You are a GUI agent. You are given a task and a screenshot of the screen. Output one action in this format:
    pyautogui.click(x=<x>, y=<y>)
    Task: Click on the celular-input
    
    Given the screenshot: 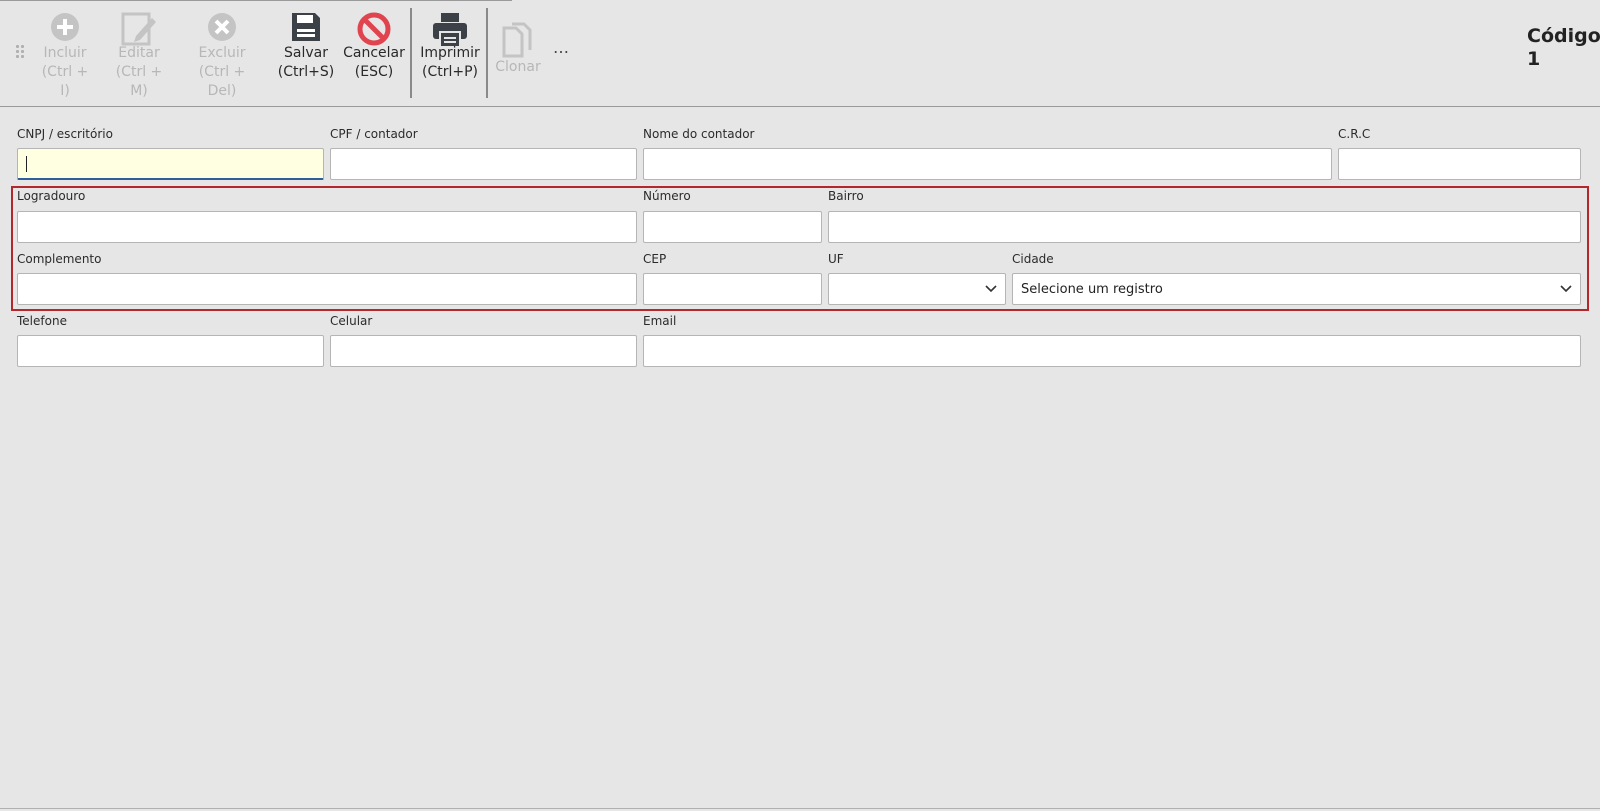 What is the action you would take?
    pyautogui.click(x=483, y=351)
    